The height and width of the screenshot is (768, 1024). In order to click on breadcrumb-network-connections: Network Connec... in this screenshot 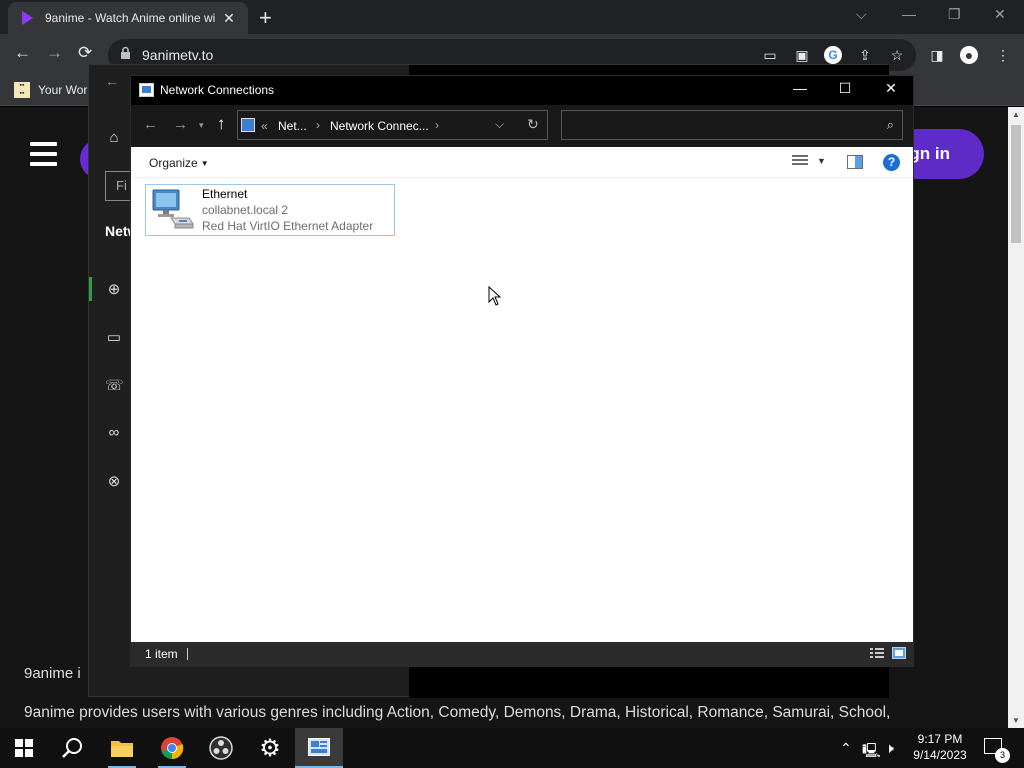, I will do `click(379, 126)`.